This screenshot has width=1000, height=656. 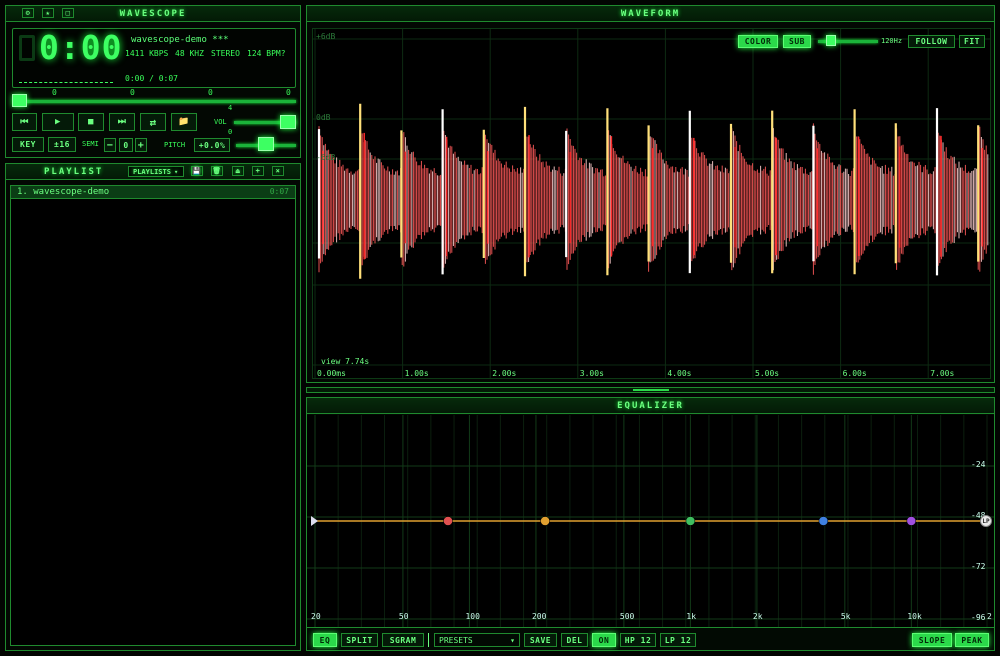 What do you see at coordinates (27, 48) in the screenshot?
I see `time-digit-ghost` at bounding box center [27, 48].